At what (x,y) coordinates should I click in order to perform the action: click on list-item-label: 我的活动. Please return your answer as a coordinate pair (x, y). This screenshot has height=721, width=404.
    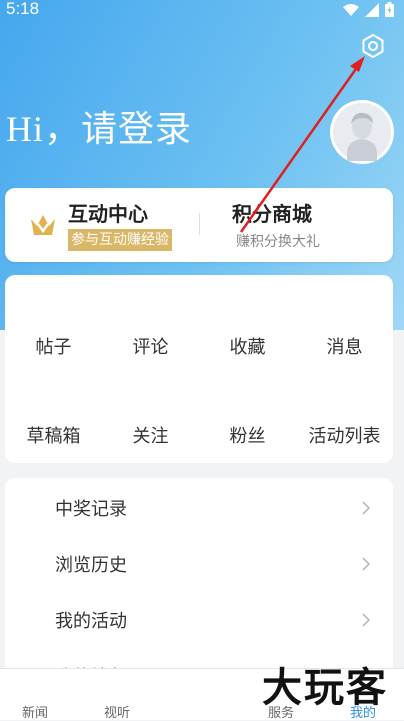
    Looking at the image, I should click on (91, 621).